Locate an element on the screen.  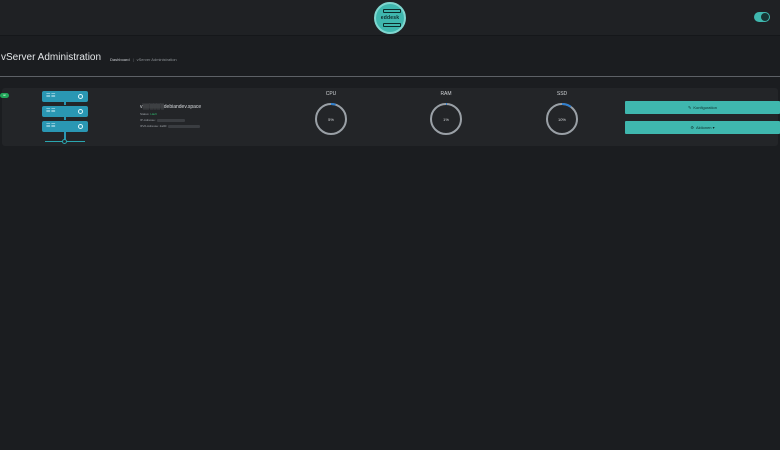
toggle-knob is located at coordinates (765, 17).